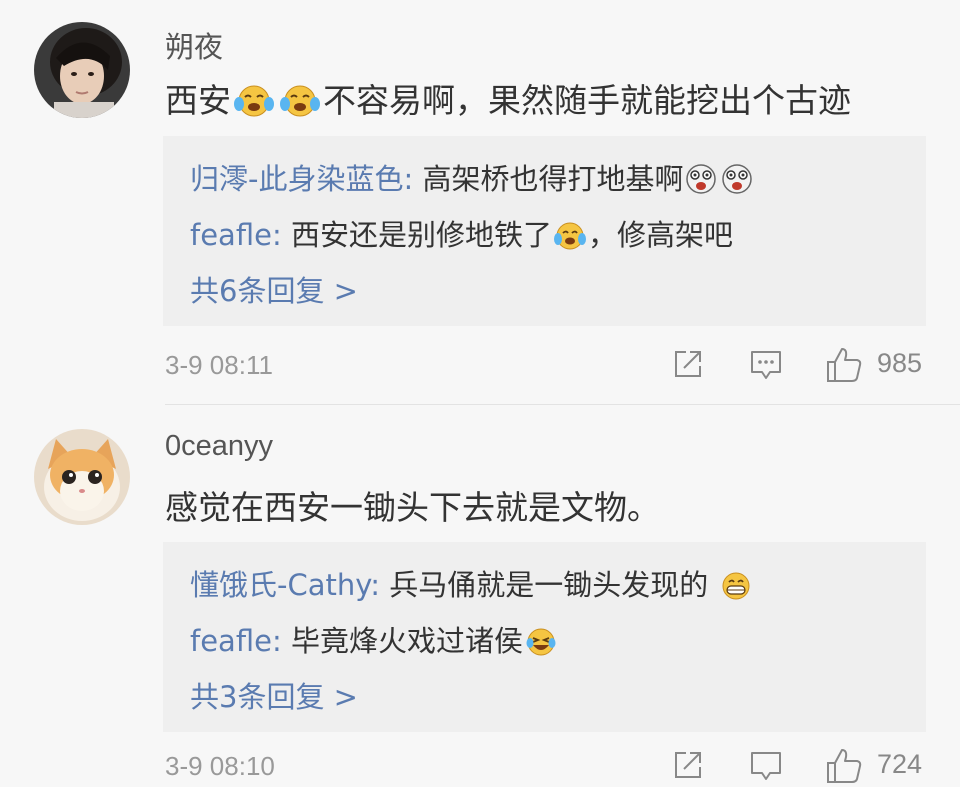  What do you see at coordinates (549, 585) in the screenshot?
I see `reply-text: 兵马俑就是一锄头发现的` at bounding box center [549, 585].